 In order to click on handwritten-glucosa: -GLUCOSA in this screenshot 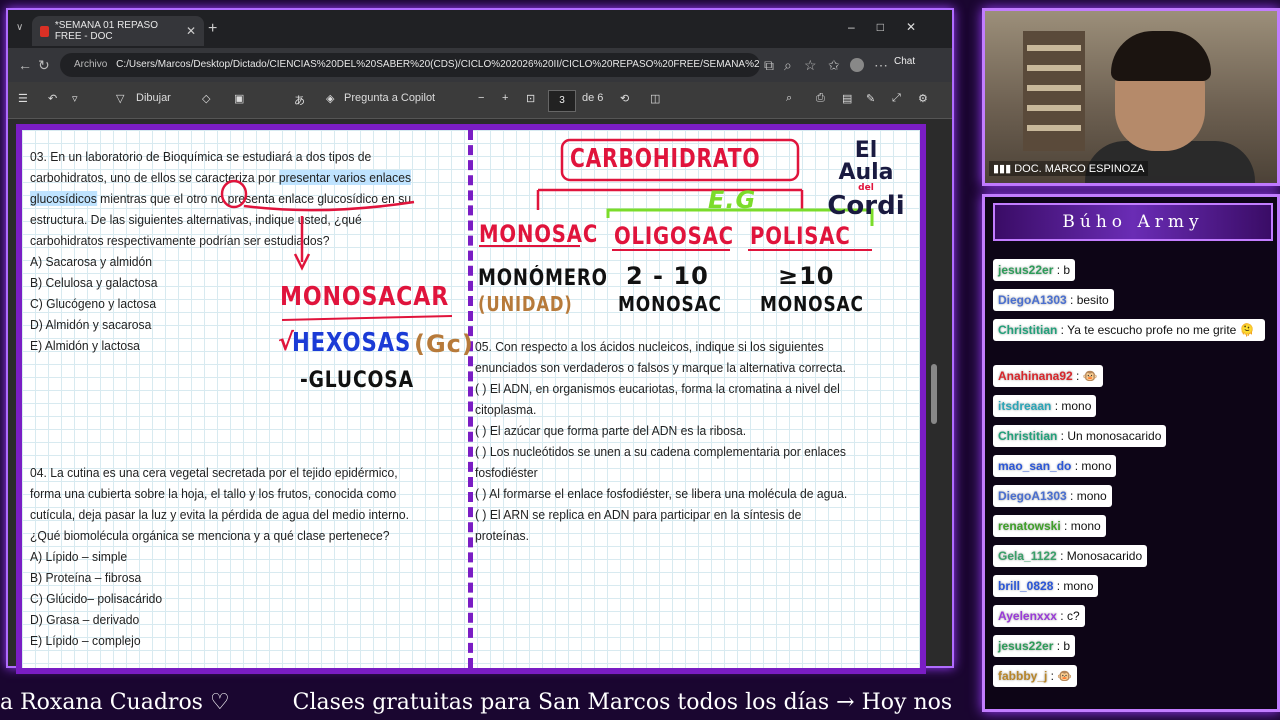, I will do `click(357, 380)`.